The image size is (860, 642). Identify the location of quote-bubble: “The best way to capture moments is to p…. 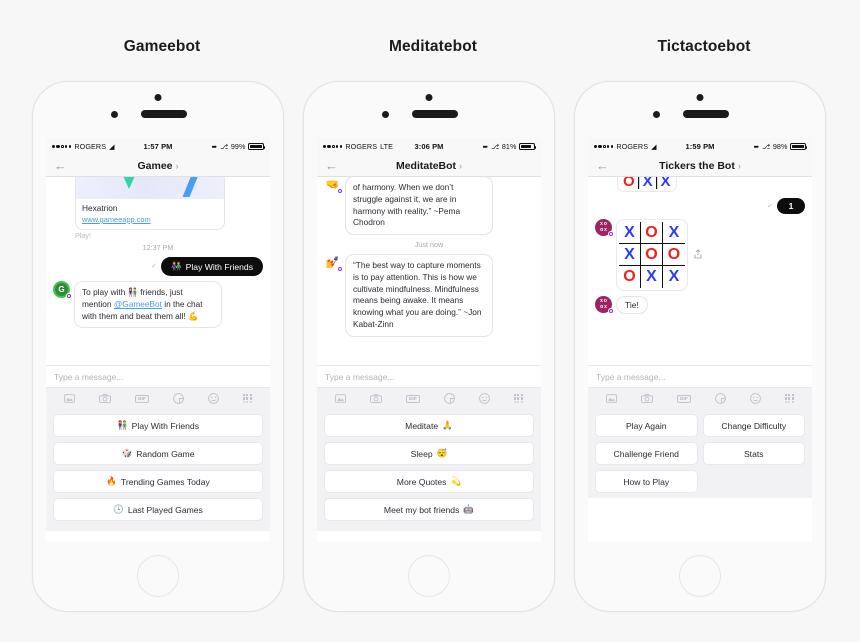
(419, 295).